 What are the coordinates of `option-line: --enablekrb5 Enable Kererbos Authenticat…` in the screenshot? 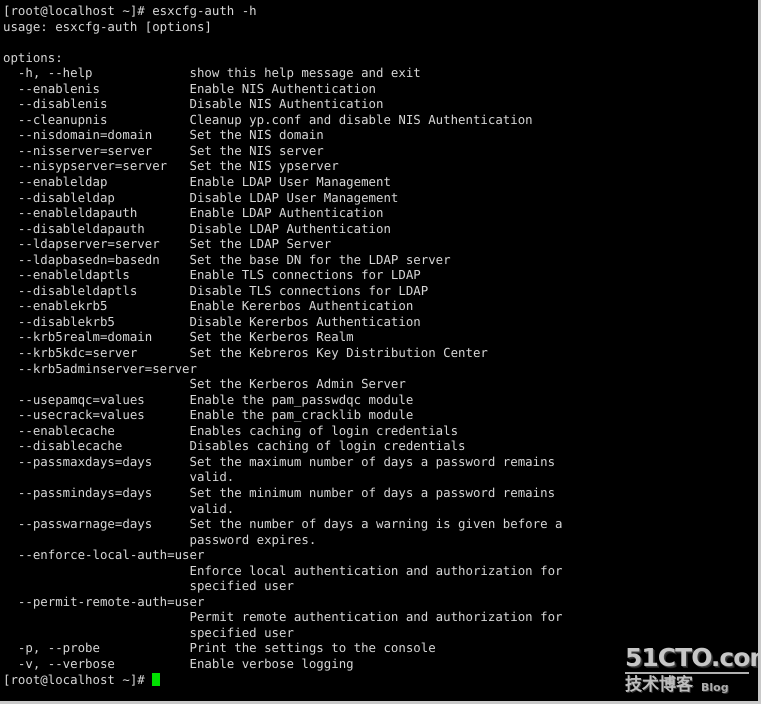 It's located at (208, 306).